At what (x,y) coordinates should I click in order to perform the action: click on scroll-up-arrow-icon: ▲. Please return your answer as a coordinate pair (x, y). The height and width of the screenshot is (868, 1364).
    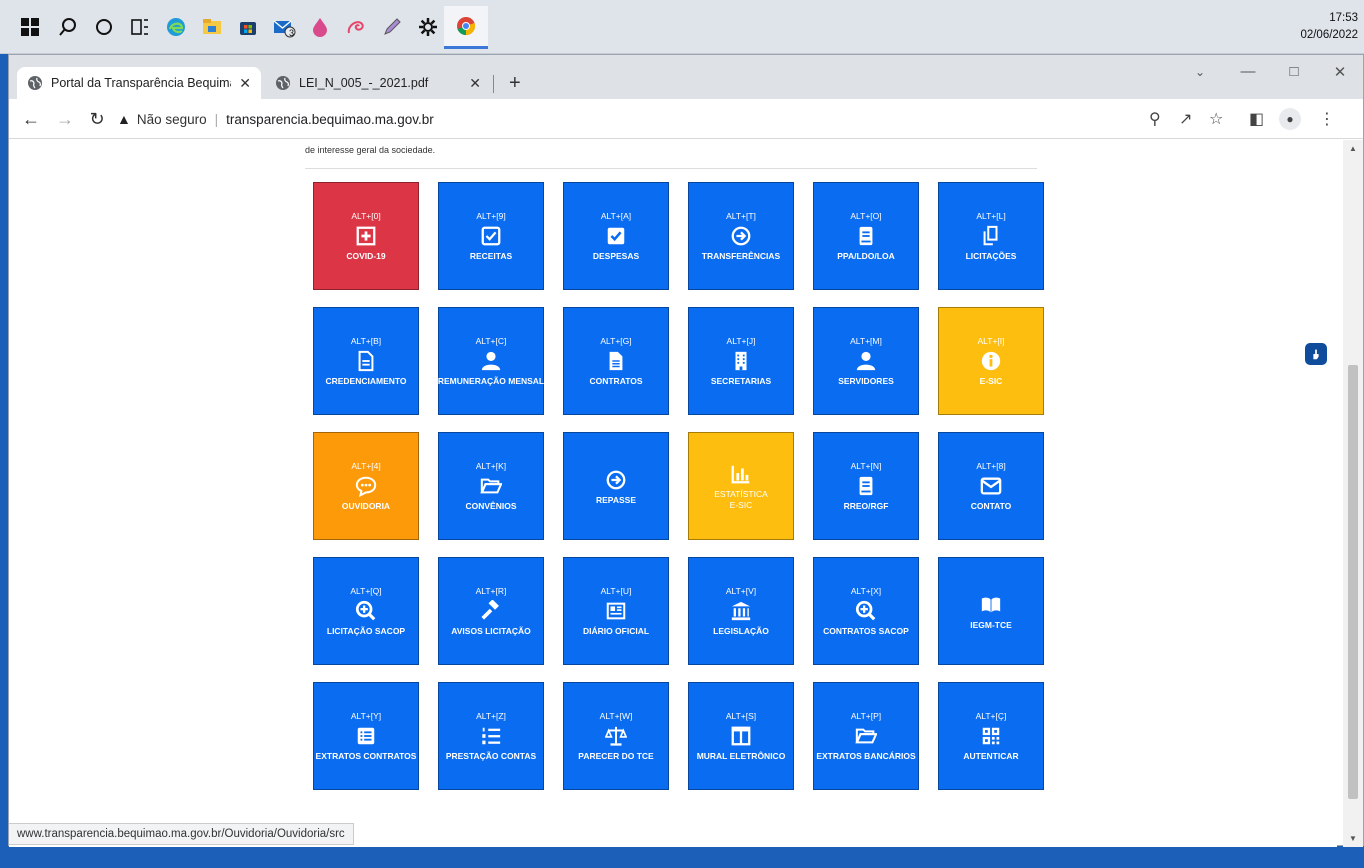
    Looking at the image, I should click on (1353, 148).